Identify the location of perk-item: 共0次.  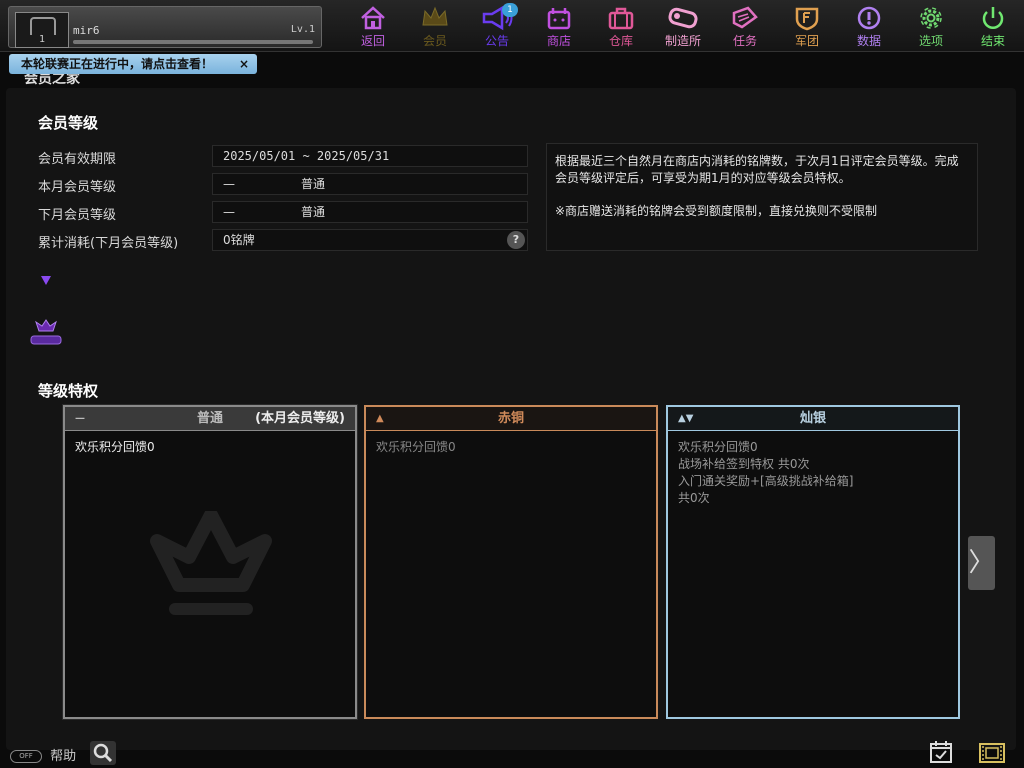
(694, 498).